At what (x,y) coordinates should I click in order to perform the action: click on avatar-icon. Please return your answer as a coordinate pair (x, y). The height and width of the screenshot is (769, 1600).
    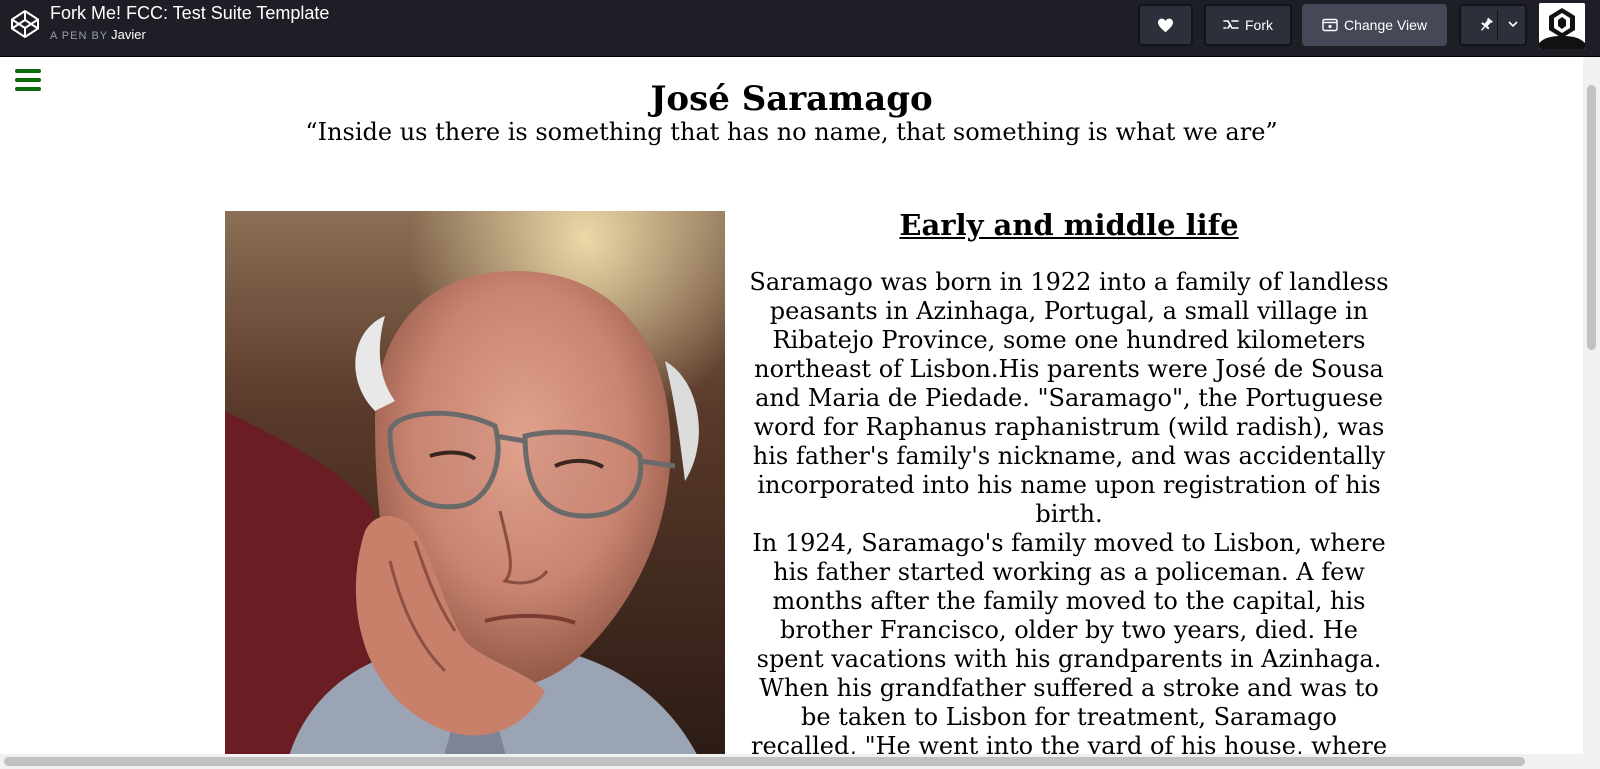
    Looking at the image, I should click on (1562, 26).